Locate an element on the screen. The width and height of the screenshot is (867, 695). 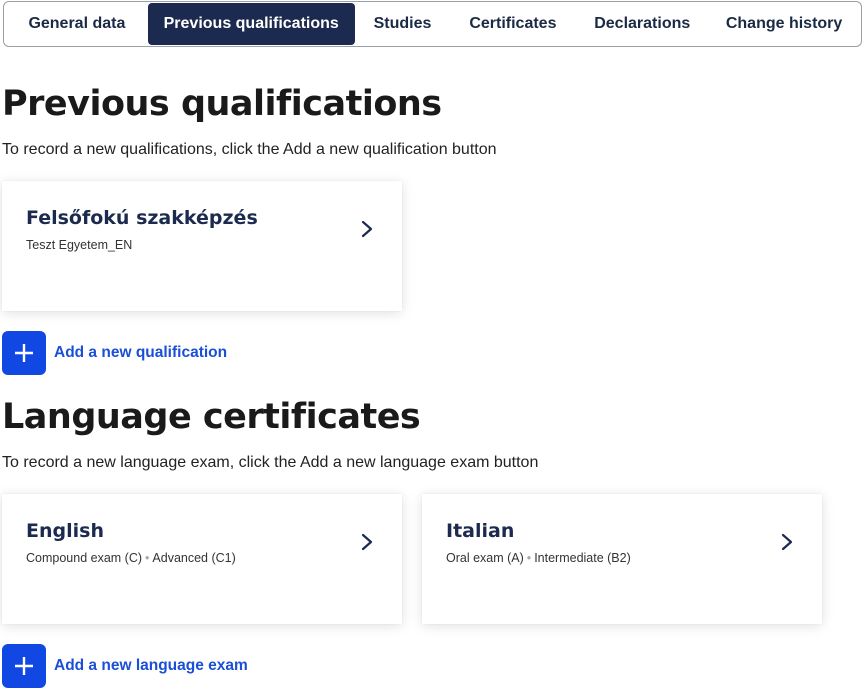
tab-certificates: Certificates is located at coordinates (512, 24).